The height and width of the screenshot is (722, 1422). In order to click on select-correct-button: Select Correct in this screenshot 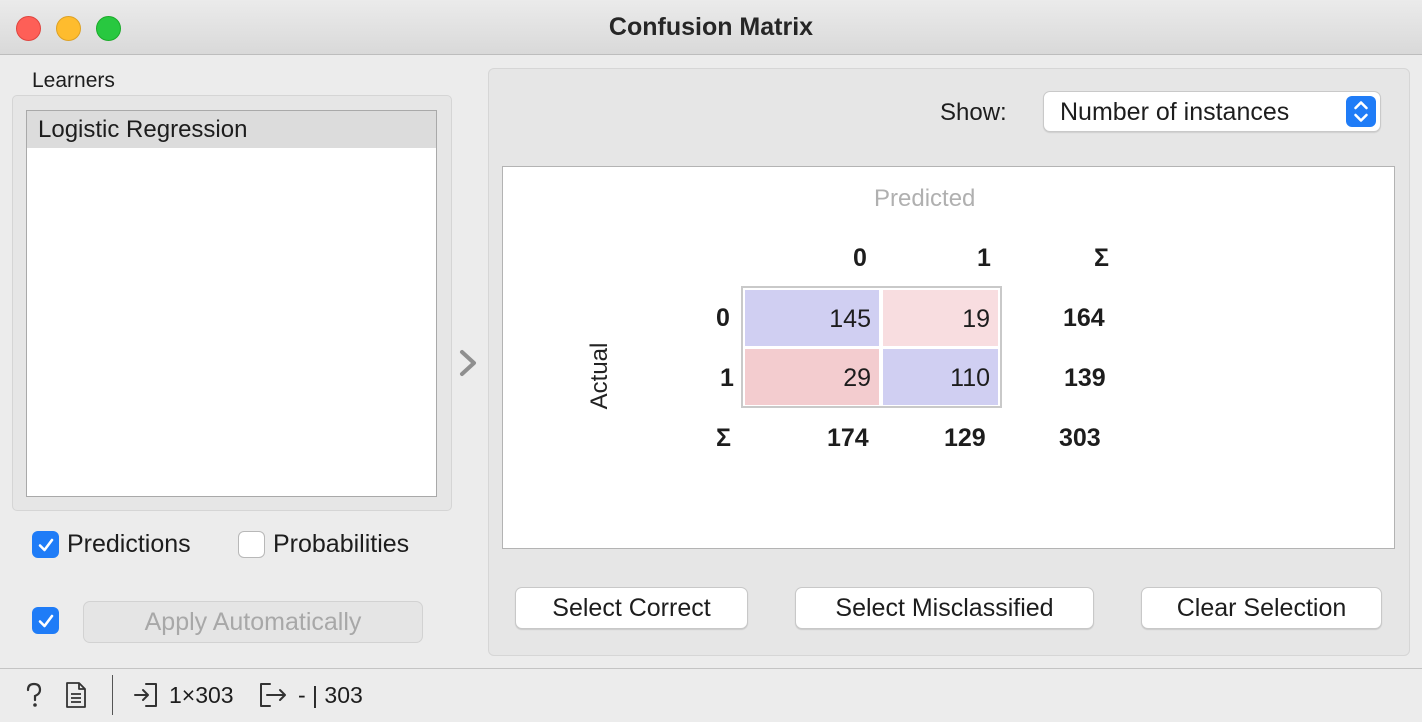, I will do `click(631, 608)`.